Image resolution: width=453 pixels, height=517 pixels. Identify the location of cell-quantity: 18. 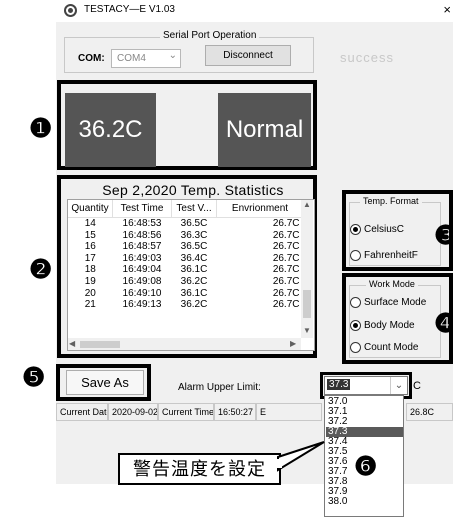
(90, 270).